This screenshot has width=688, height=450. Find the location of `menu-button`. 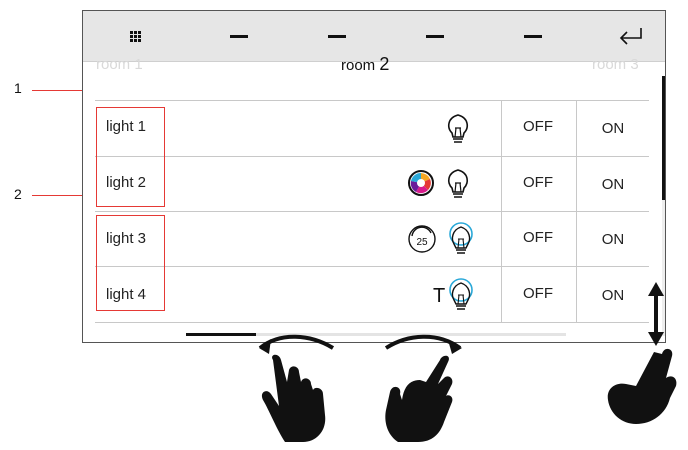

menu-button is located at coordinates (135, 36).